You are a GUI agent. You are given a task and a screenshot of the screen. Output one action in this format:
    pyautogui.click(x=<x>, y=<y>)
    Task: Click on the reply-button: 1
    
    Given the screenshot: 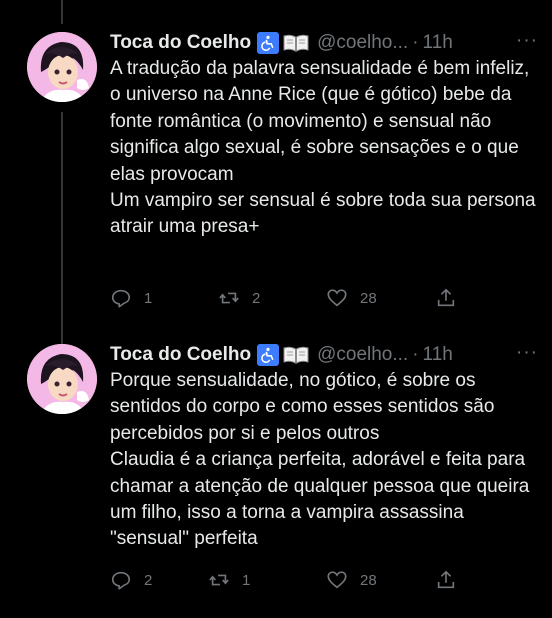 What is the action you would take?
    pyautogui.click(x=131, y=298)
    